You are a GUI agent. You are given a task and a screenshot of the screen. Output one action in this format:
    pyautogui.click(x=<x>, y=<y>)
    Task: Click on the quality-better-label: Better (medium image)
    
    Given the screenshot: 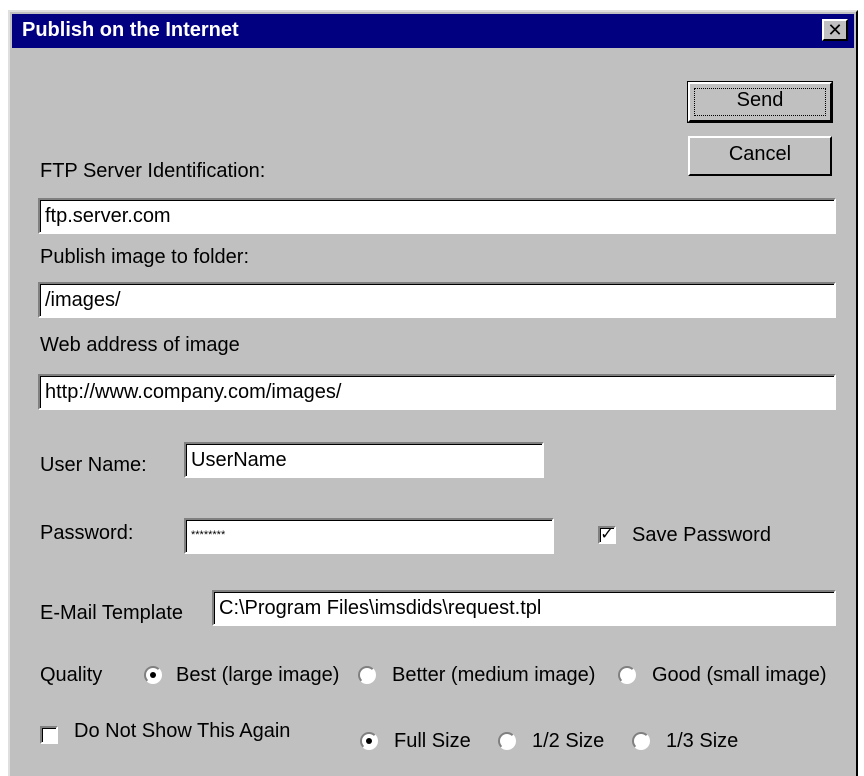 What is the action you would take?
    pyautogui.click(x=494, y=675)
    